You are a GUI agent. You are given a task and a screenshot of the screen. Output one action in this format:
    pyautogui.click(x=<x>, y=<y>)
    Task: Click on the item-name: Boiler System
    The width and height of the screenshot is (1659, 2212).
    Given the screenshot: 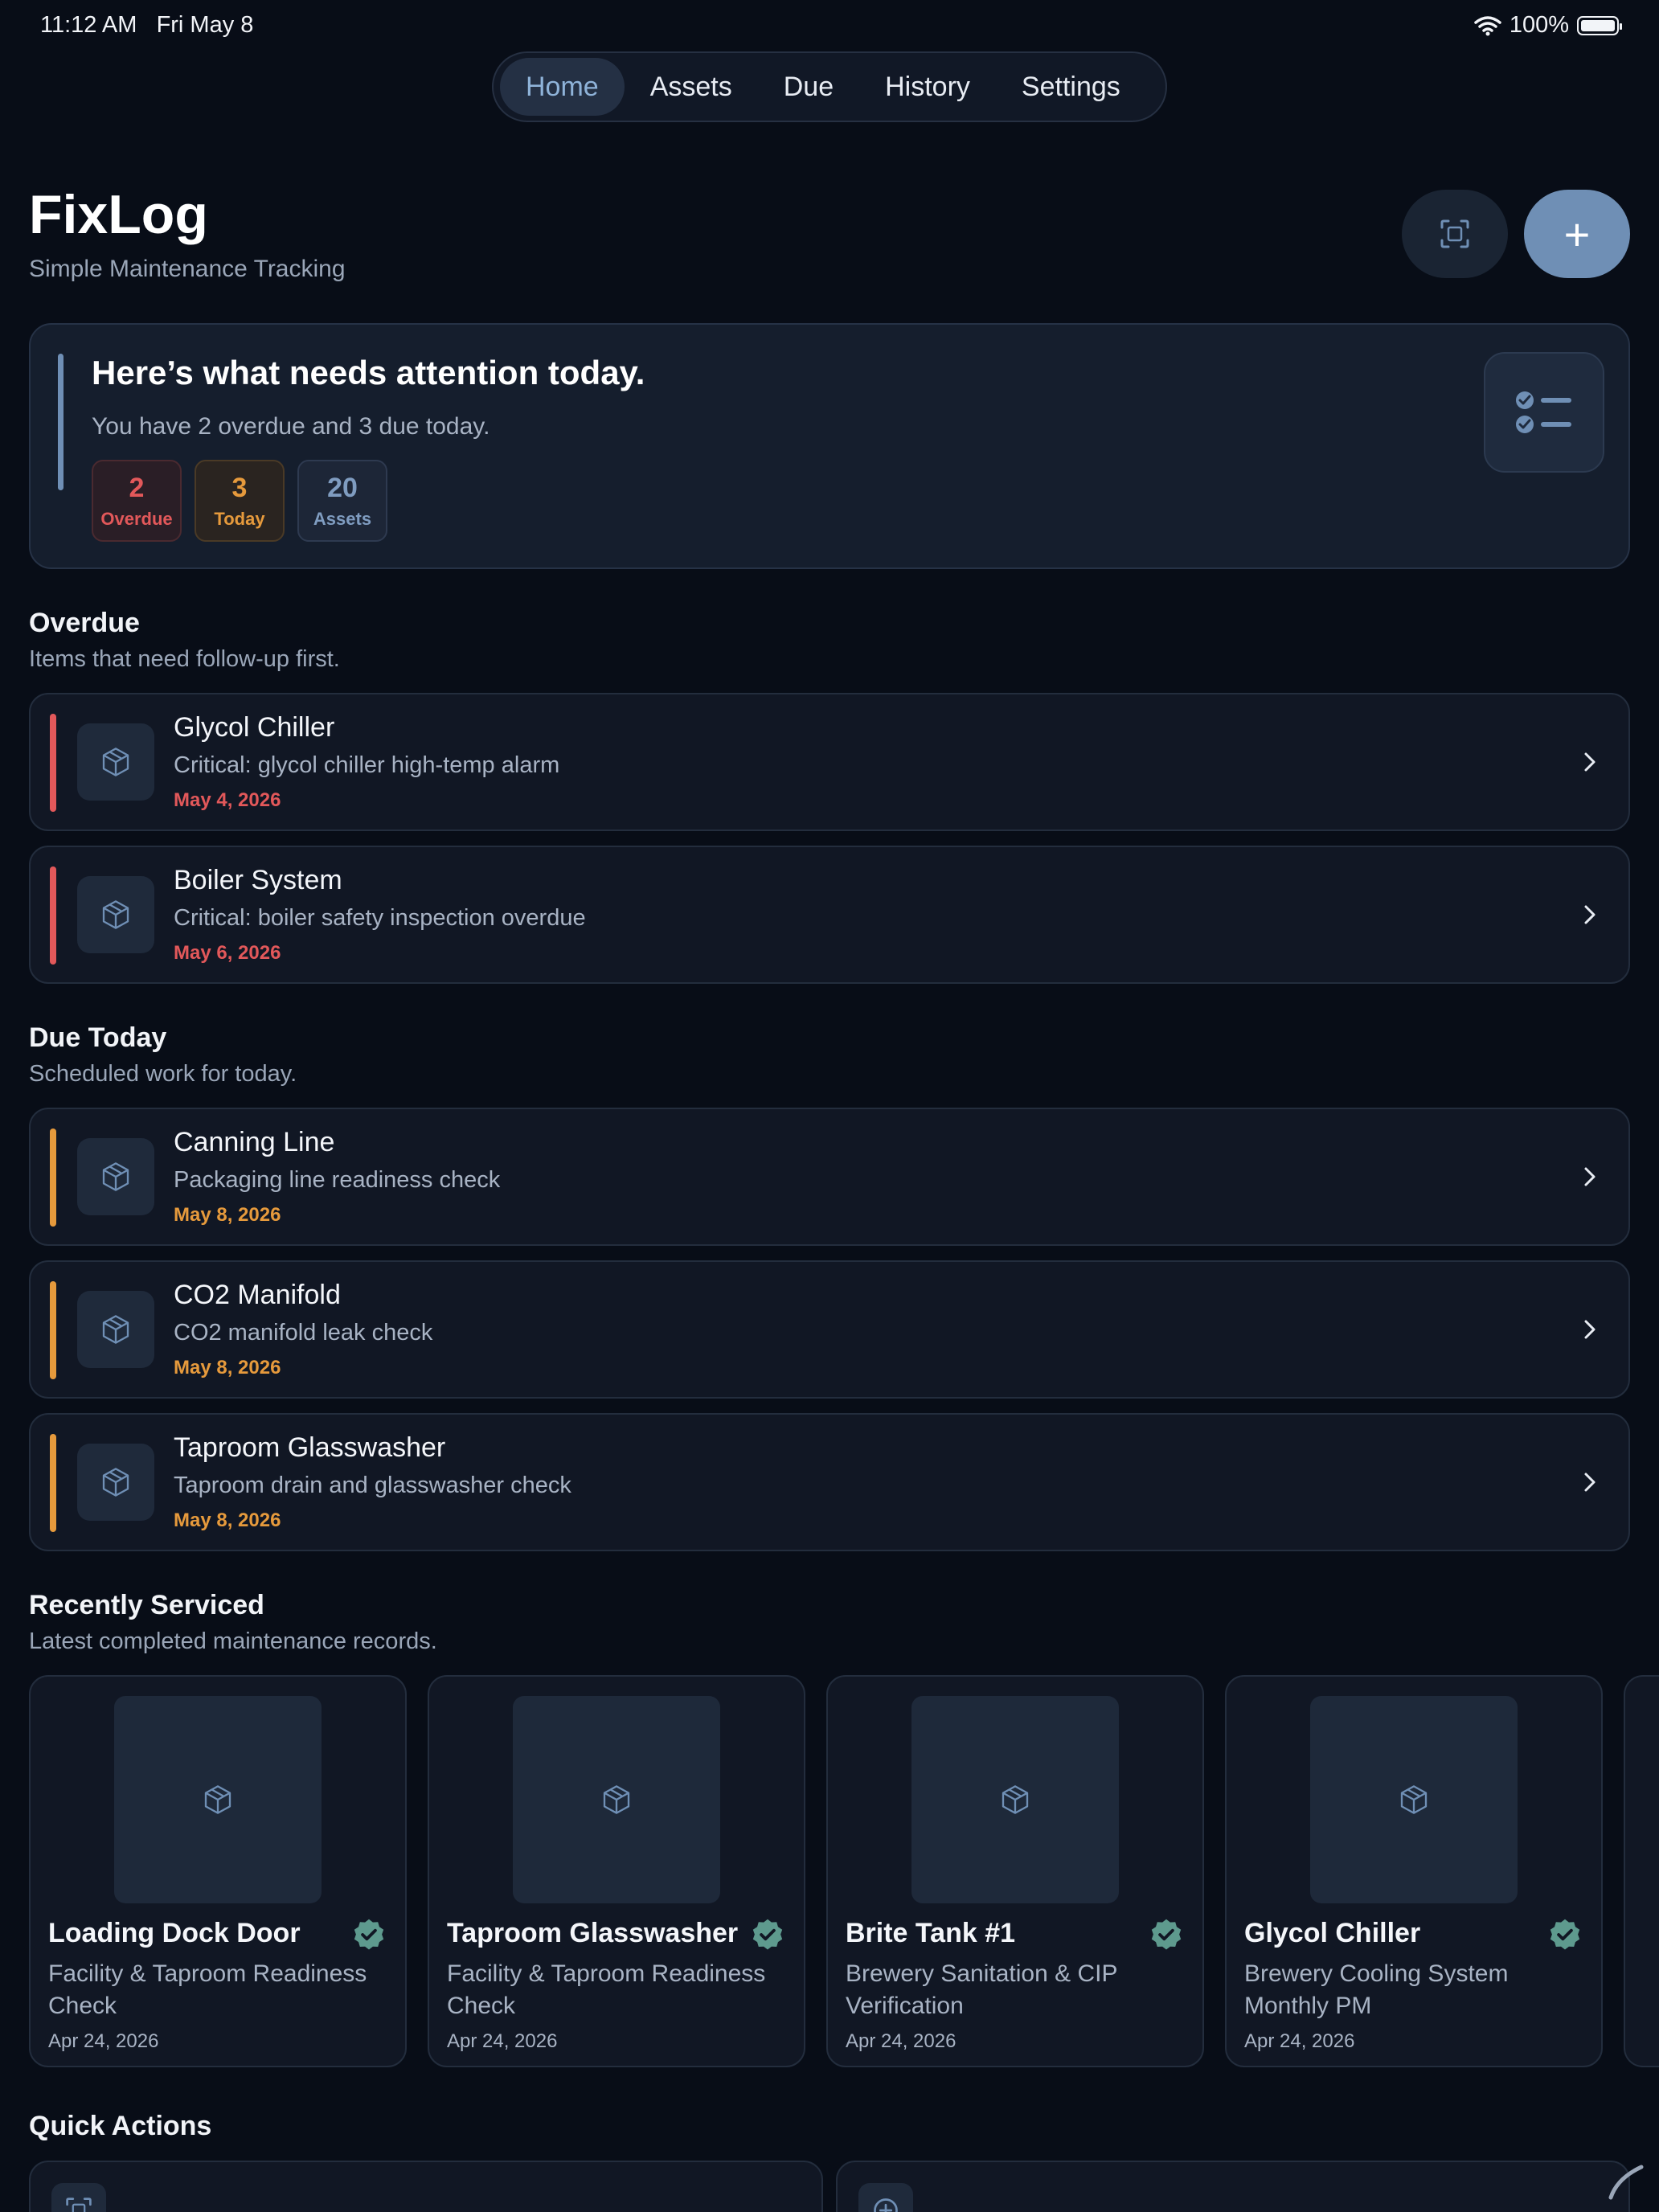 What is the action you would take?
    pyautogui.click(x=258, y=880)
    